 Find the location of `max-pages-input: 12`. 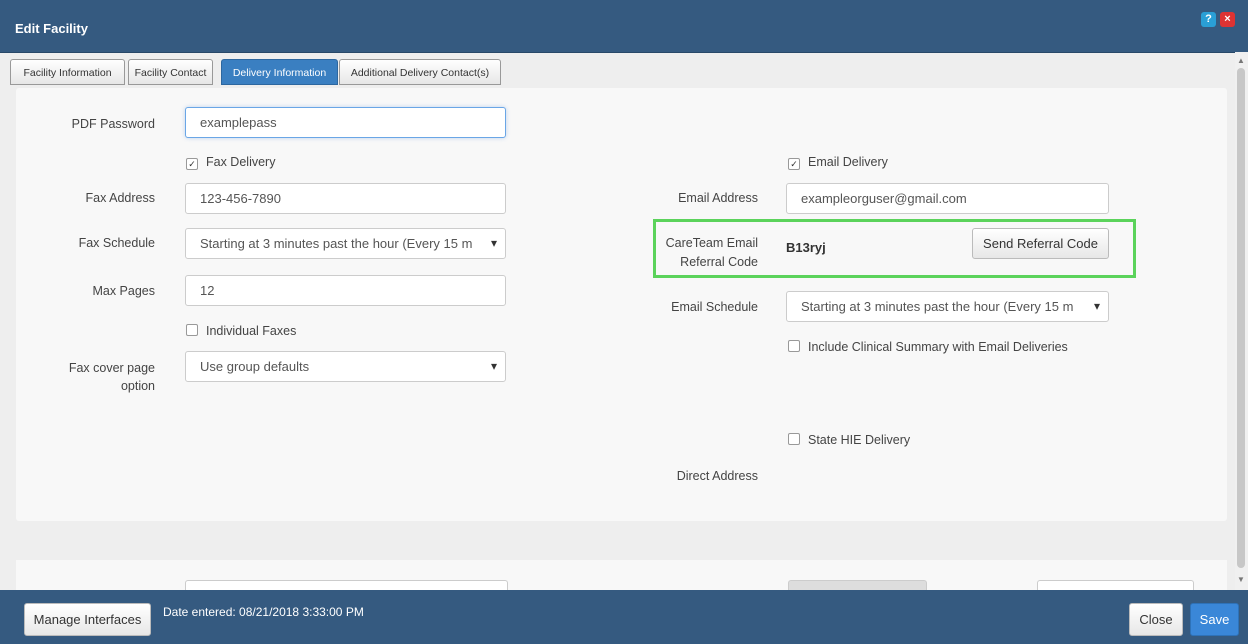

max-pages-input: 12 is located at coordinates (345, 290).